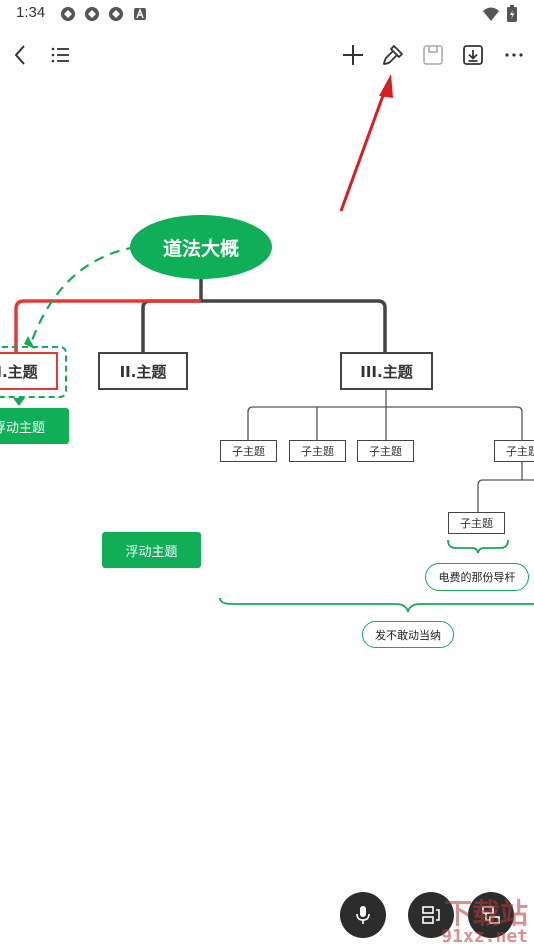  What do you see at coordinates (484, 936) in the screenshot?
I see `watermark-url: 91xz.net` at bounding box center [484, 936].